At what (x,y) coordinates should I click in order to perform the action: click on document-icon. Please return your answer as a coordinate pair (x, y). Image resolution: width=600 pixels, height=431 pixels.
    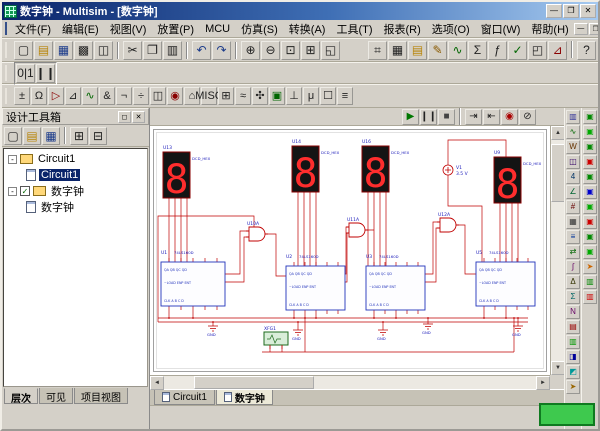
    Looking at the image, I should click on (6, 28).